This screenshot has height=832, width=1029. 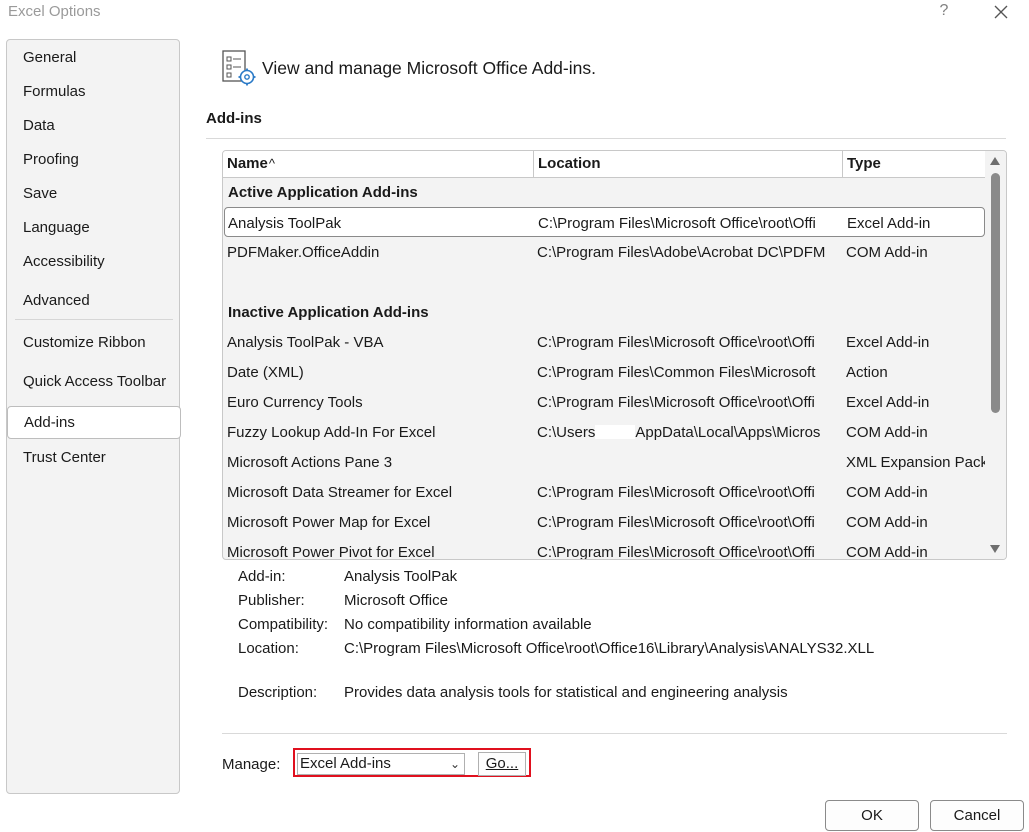 I want to click on sidebar-item-quick-access-toolbar: Quick Access Toolbar, so click(x=94, y=381).